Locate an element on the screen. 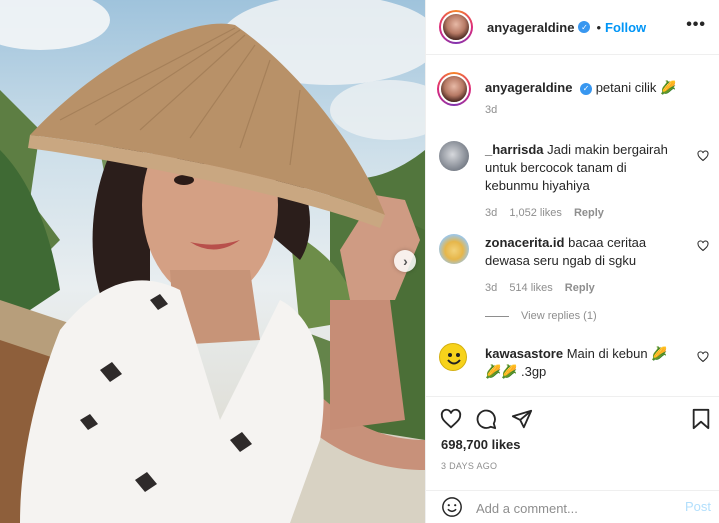  share-icon is located at coordinates (522, 419).